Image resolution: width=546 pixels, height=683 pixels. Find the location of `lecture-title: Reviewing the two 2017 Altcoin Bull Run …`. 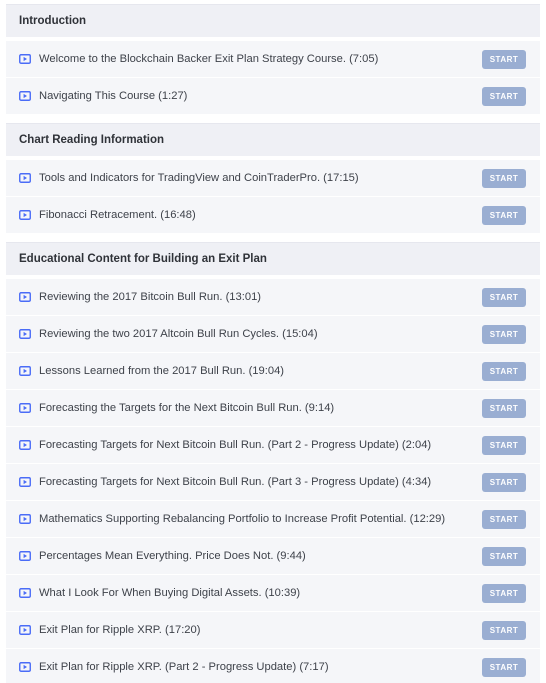

lecture-title: Reviewing the two 2017 Altcoin Bull Run … is located at coordinates (260, 334).